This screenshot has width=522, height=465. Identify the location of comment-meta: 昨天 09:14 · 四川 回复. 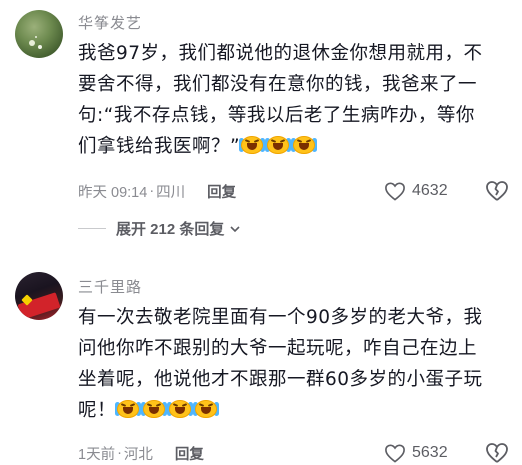
(157, 191).